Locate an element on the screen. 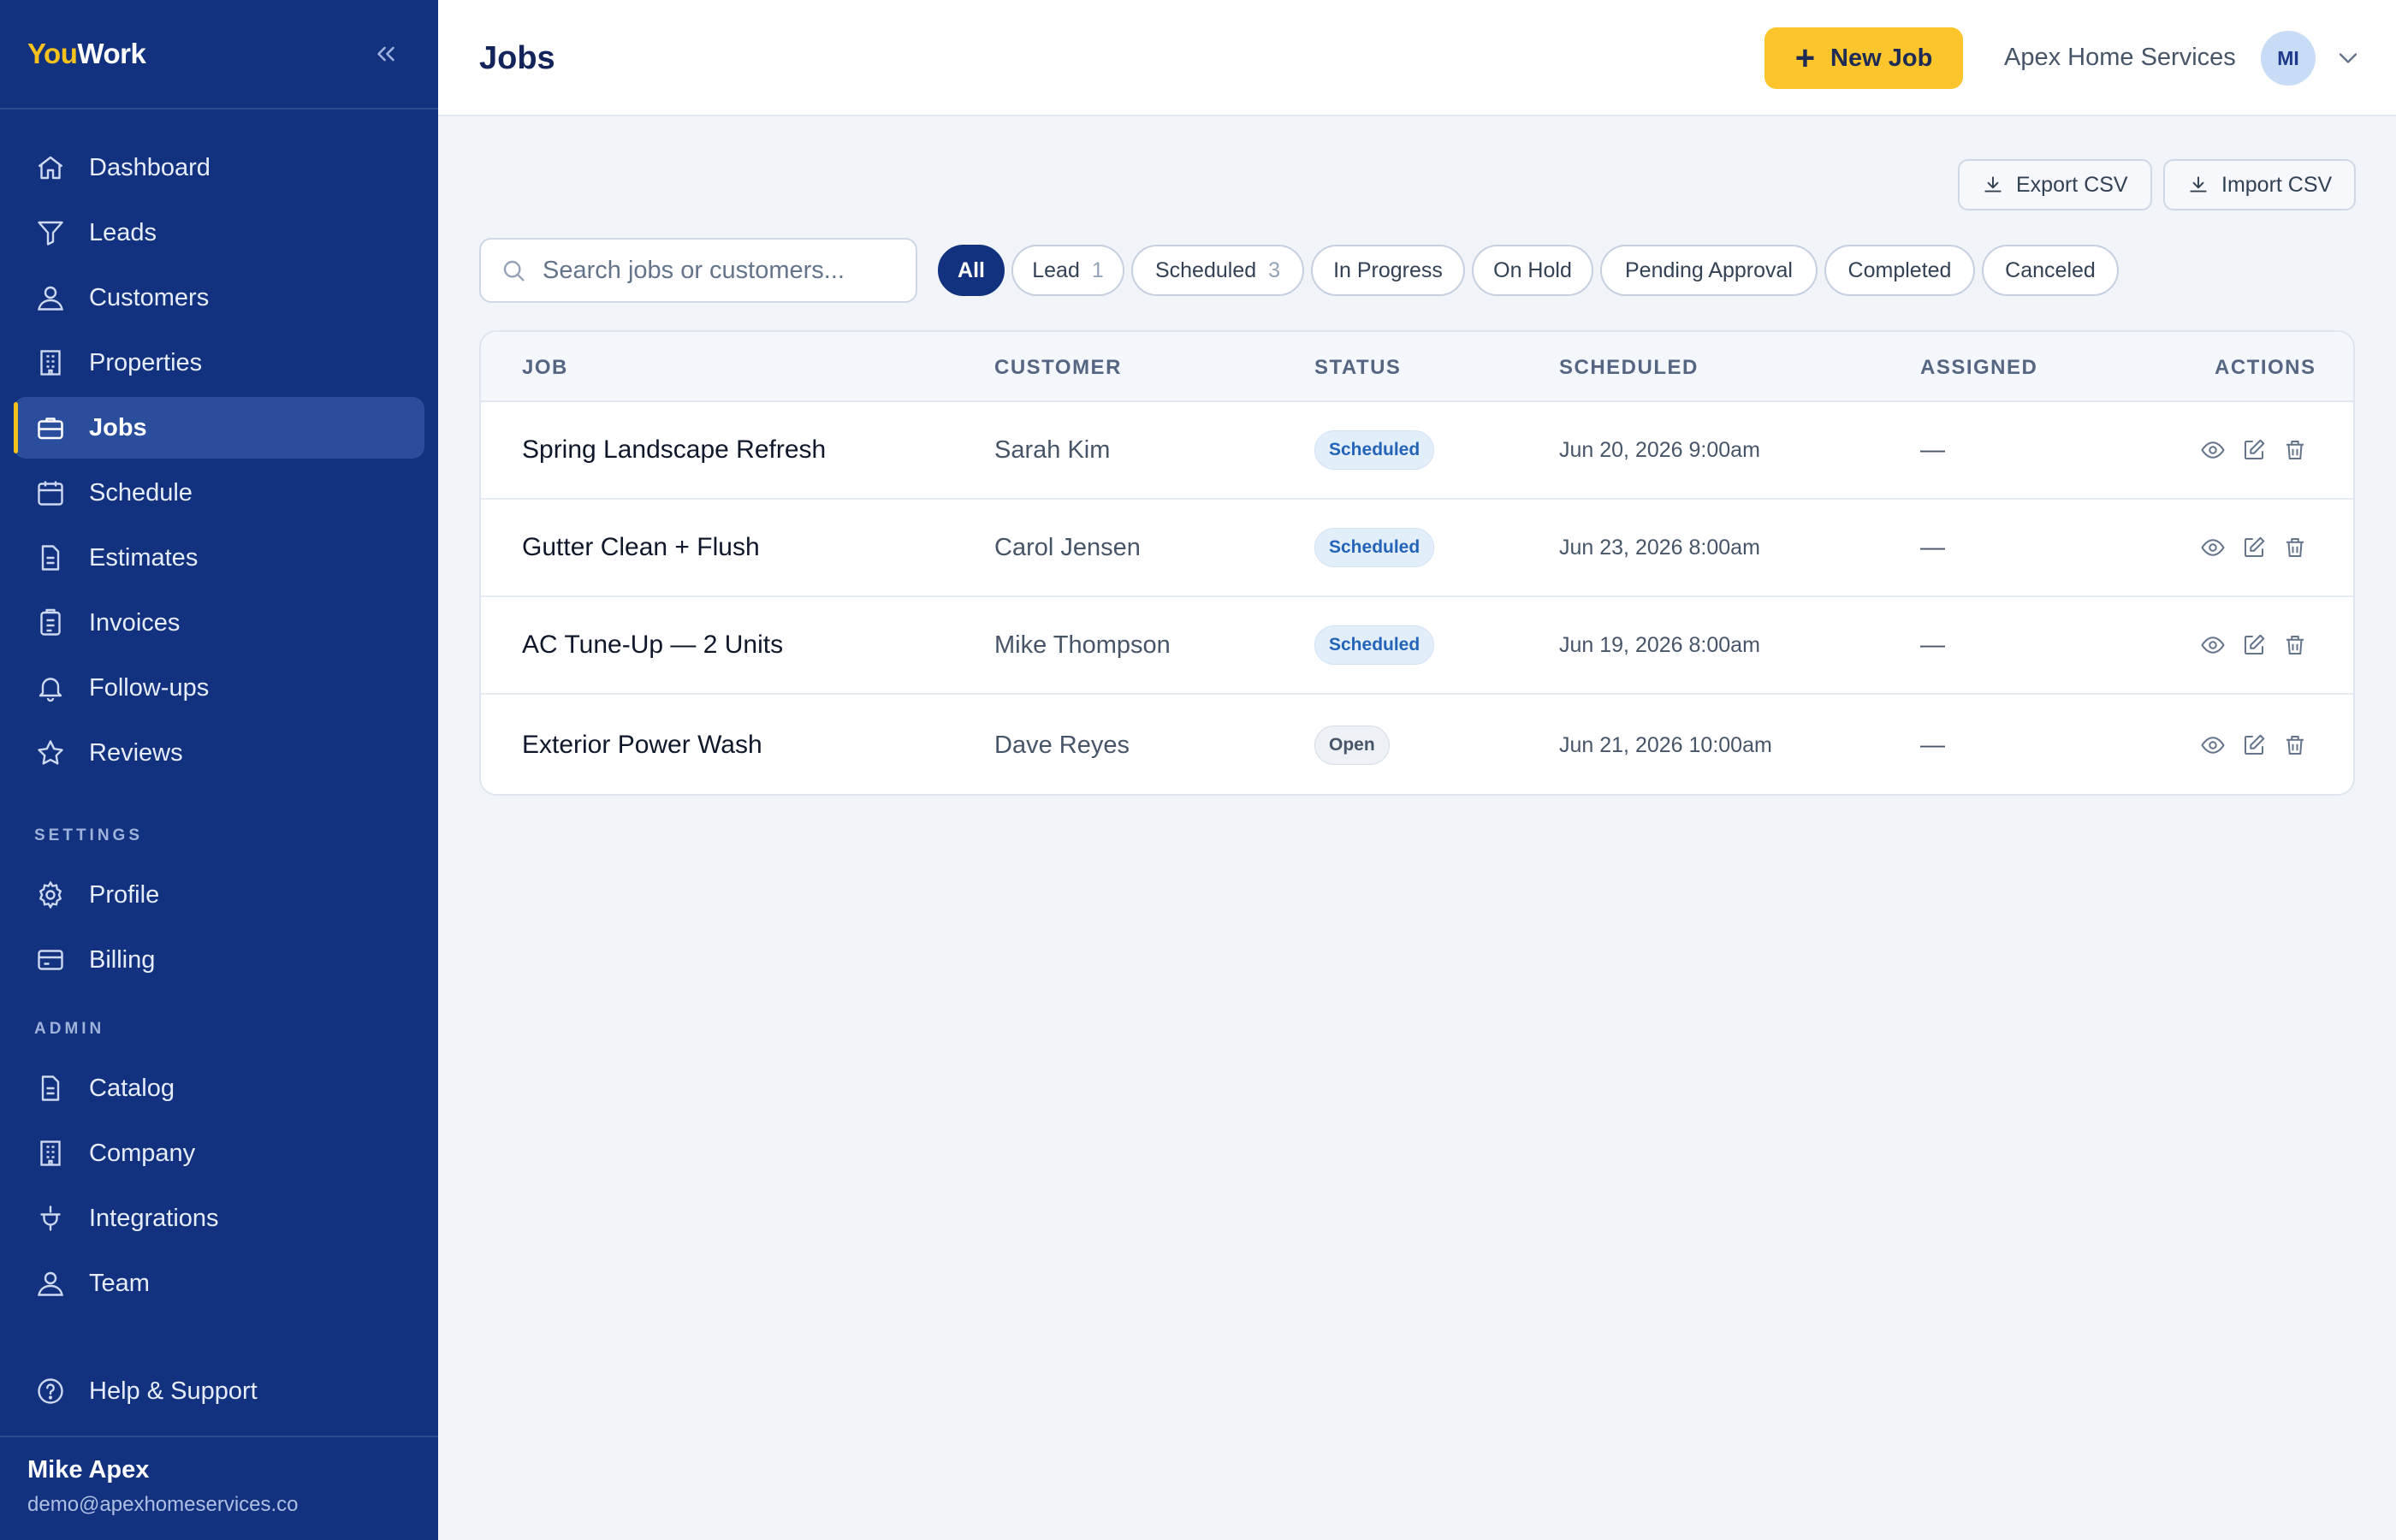 This screenshot has width=2396, height=1540. column-header-customer: CUSTOMER is located at coordinates (1058, 368).